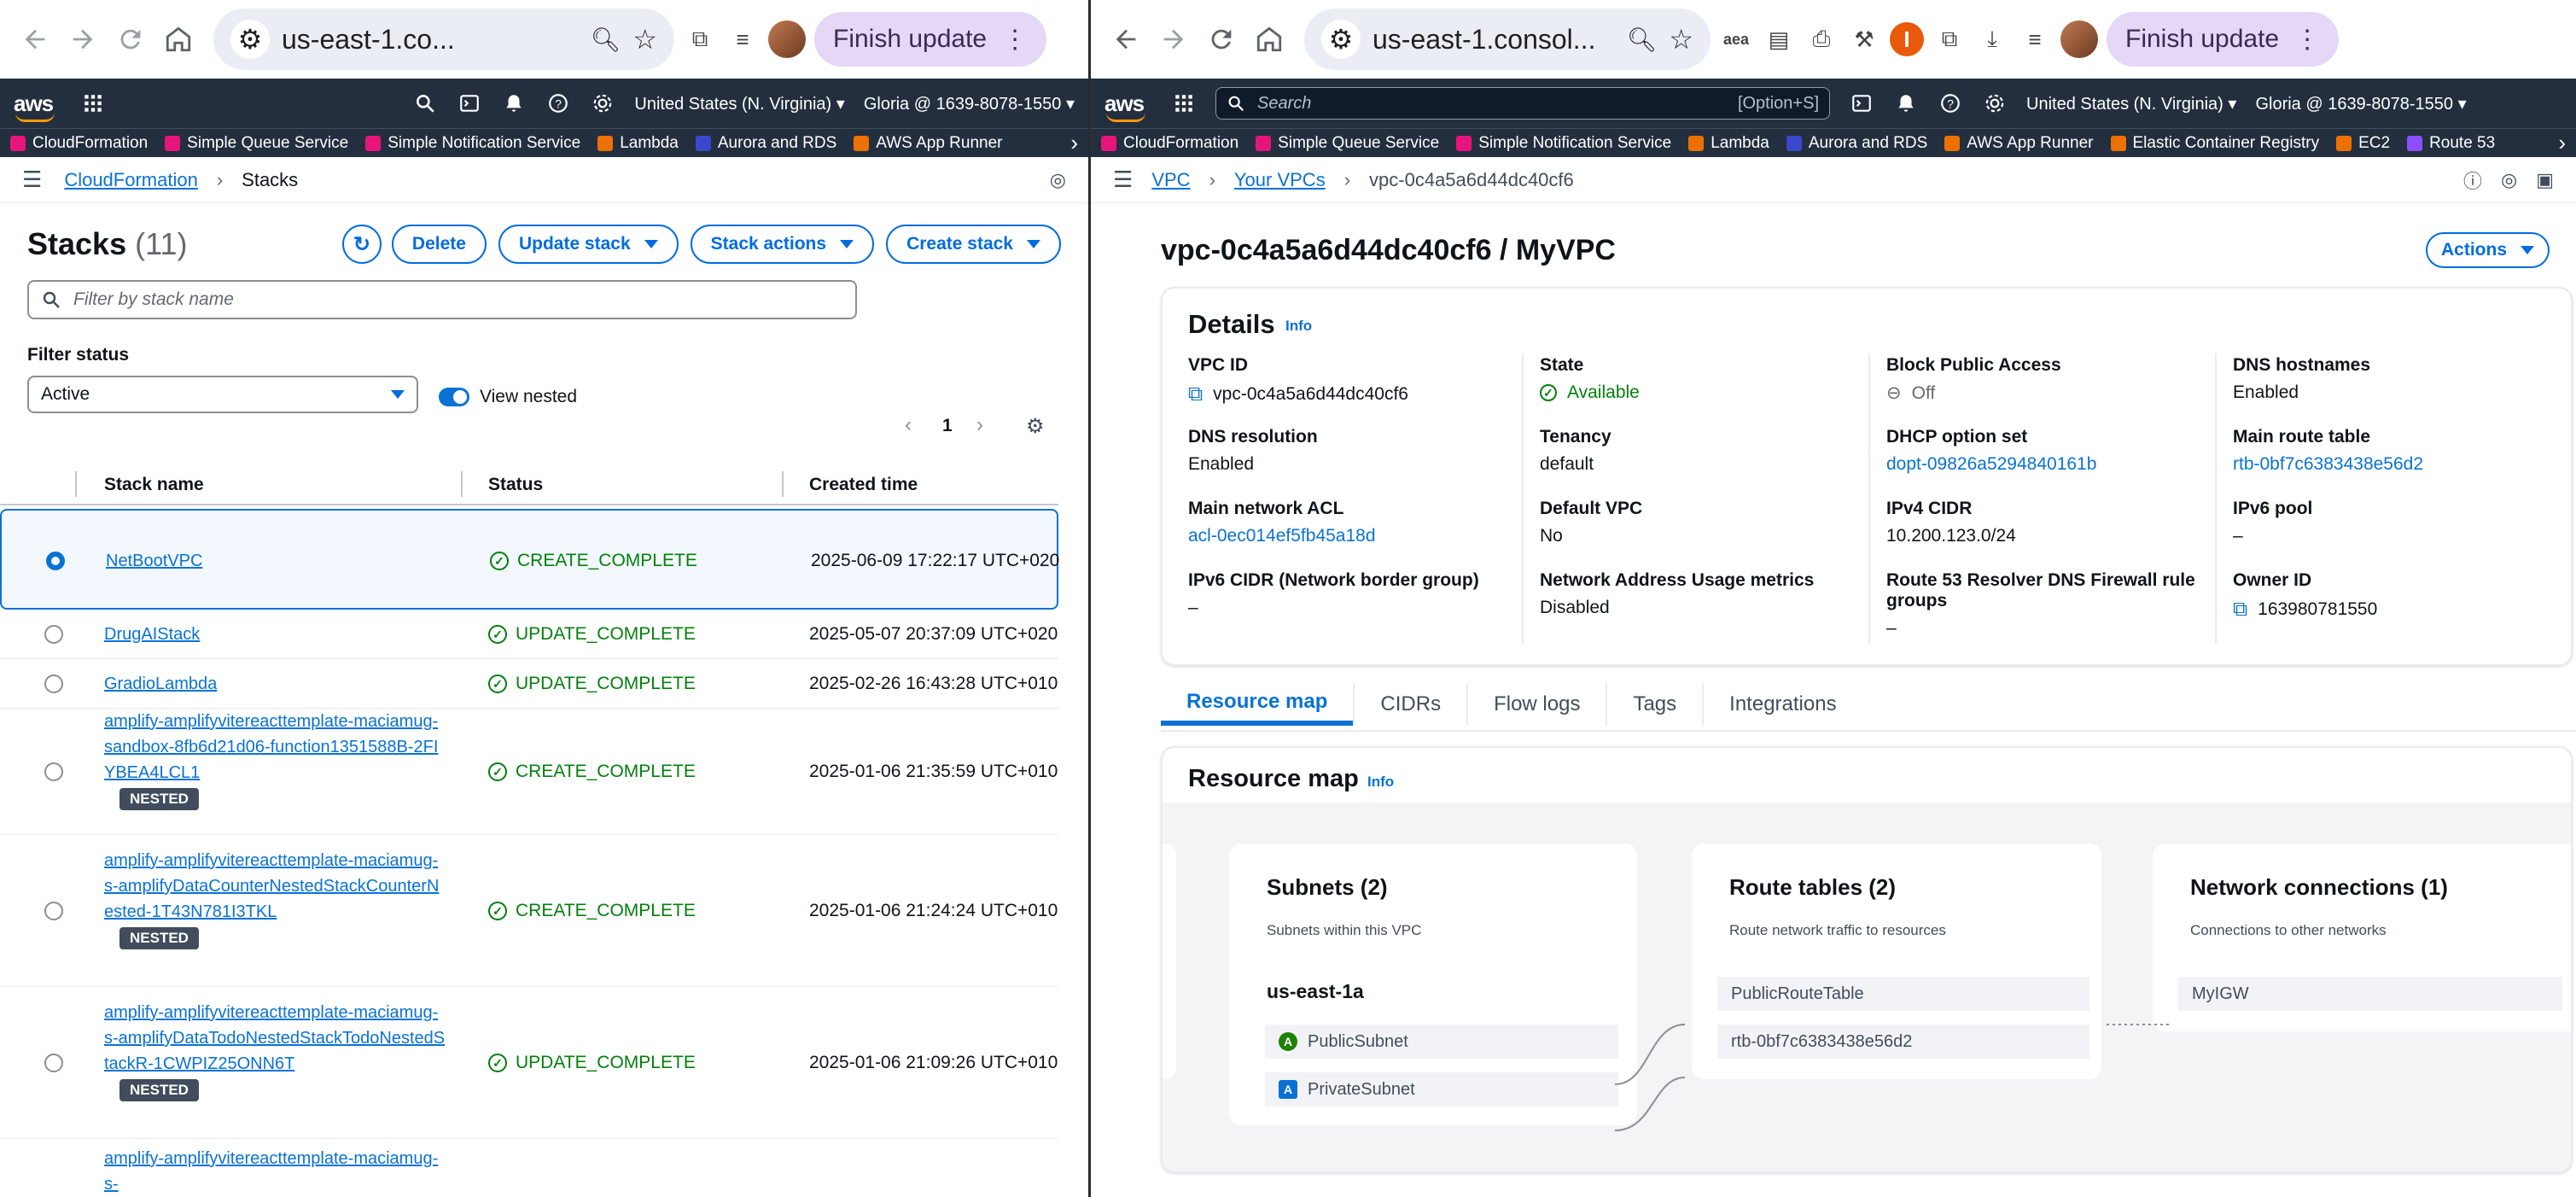  What do you see at coordinates (2223, 40) in the screenshot?
I see `finish-update-button: Finish update ⋮` at bounding box center [2223, 40].